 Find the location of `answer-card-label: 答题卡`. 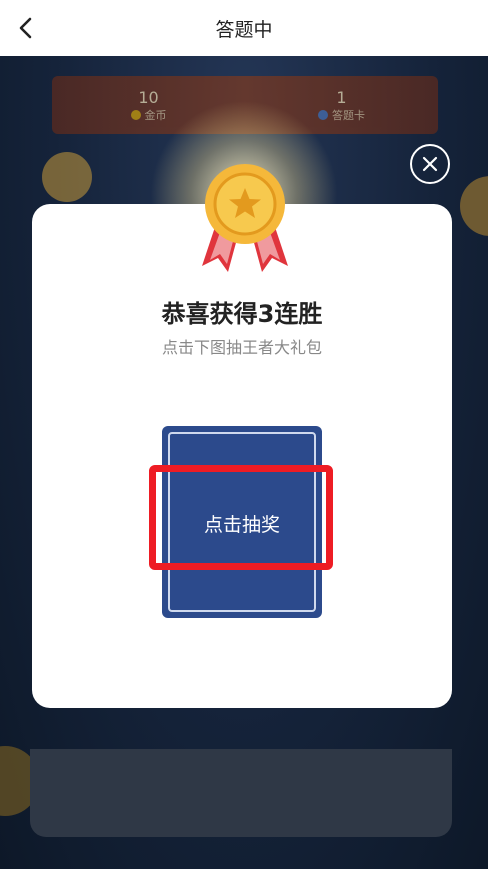

answer-card-label: 答题卡 is located at coordinates (348, 115).